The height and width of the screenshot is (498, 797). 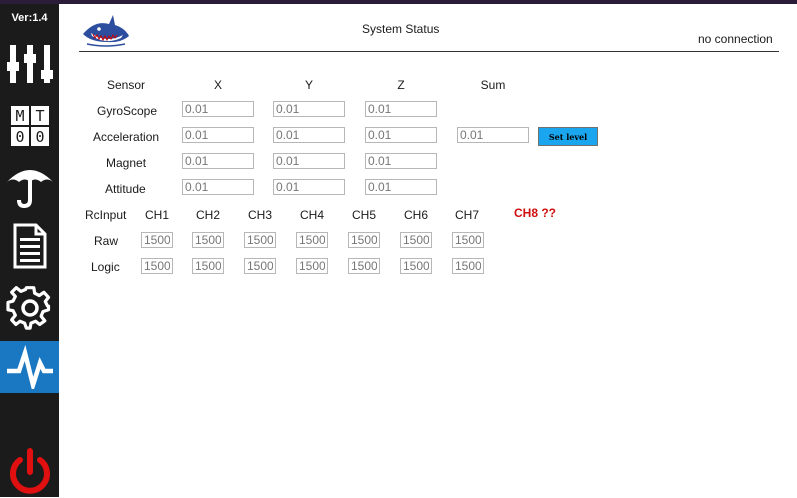 What do you see at coordinates (126, 85) in the screenshot?
I see `sensor-header: Sensor` at bounding box center [126, 85].